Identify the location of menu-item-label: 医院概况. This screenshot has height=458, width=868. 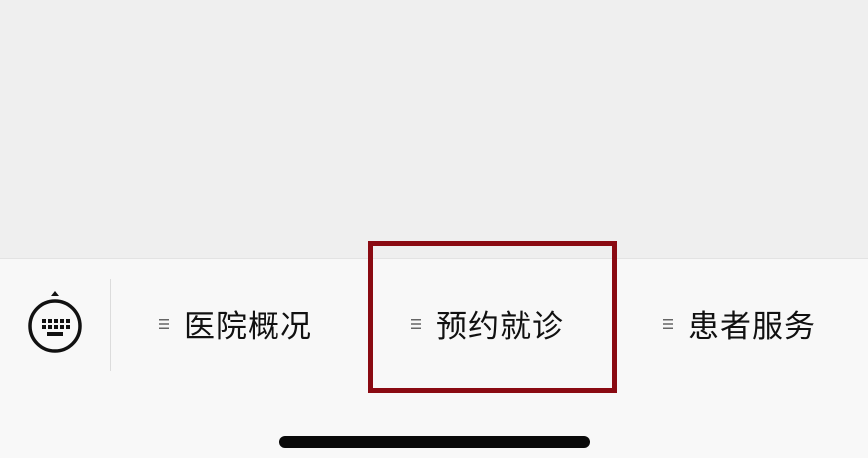
(248, 326).